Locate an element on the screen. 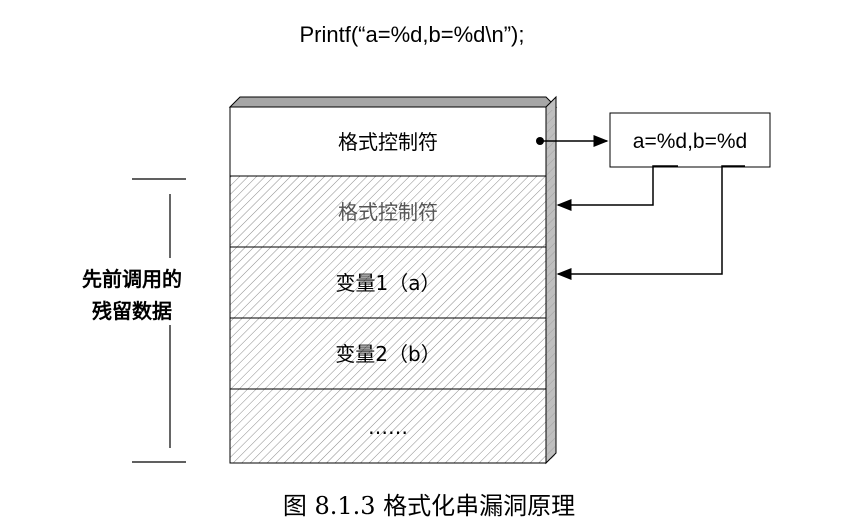  format-string-text: a=%d,b=%d is located at coordinates (690, 141).